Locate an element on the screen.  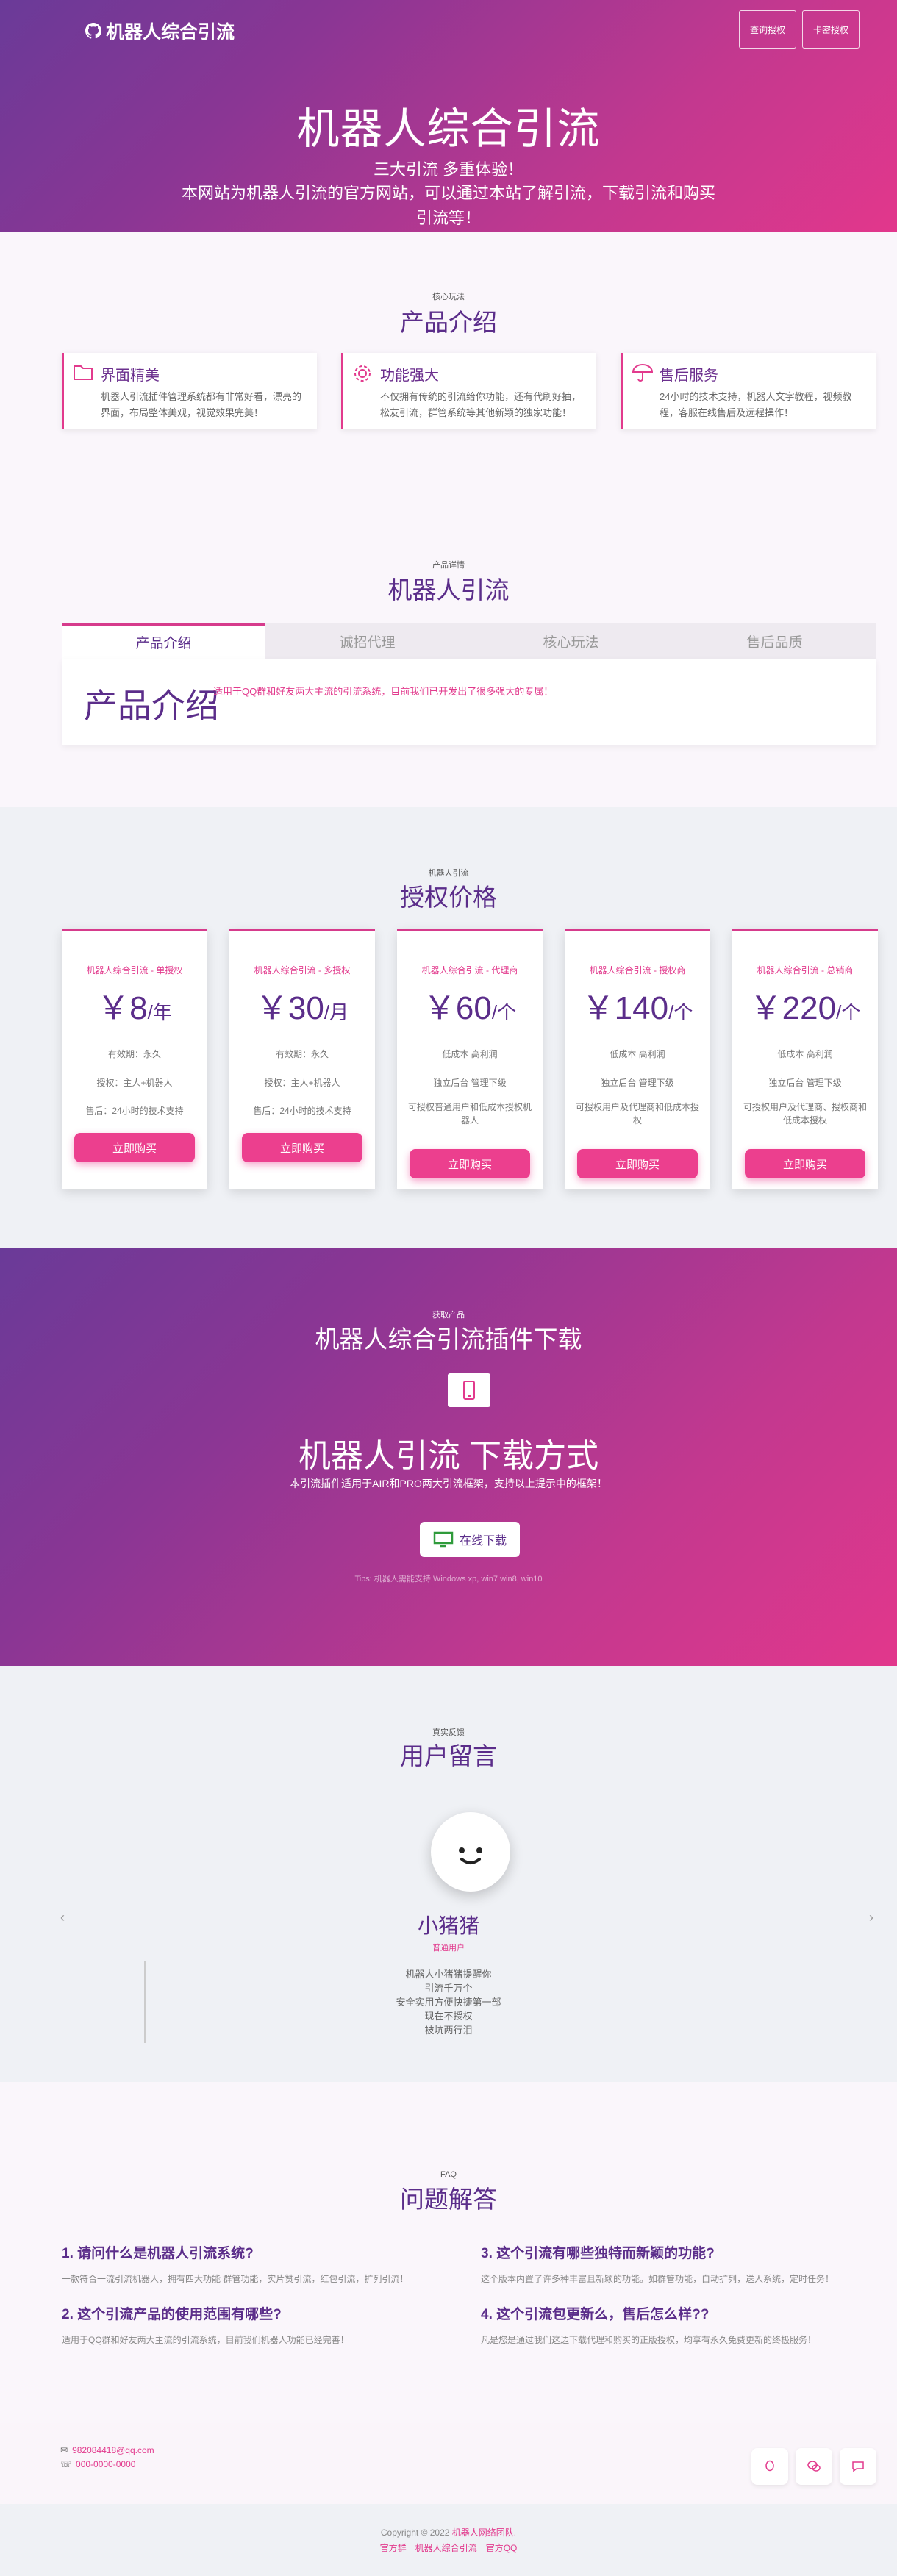
plan-name: 机器人综合引流 - 单授权 is located at coordinates (134, 970).